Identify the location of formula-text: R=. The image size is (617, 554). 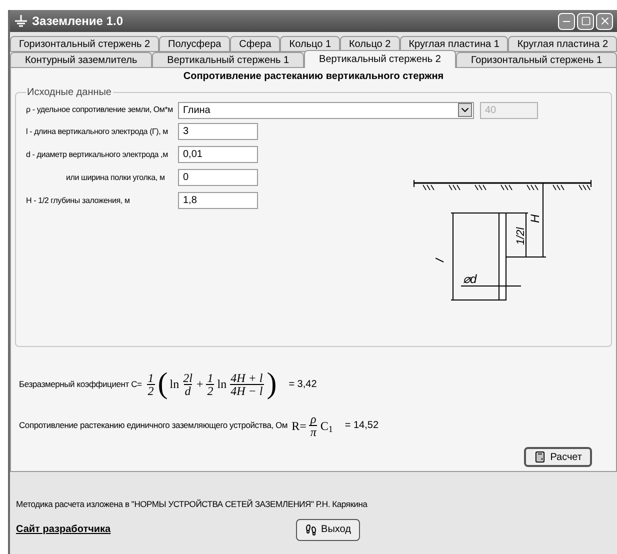
(299, 426).